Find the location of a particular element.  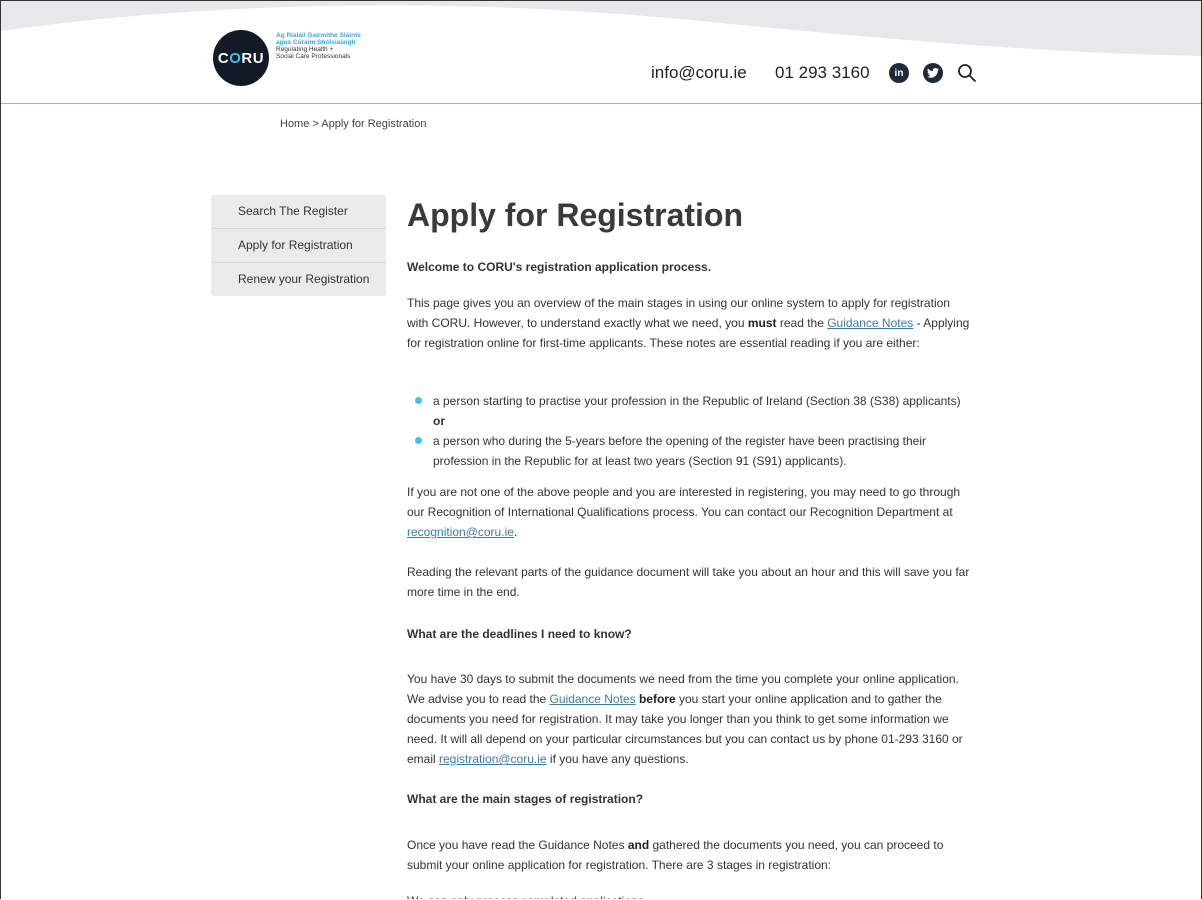

deadlines-text-3: if you have any questions. is located at coordinates (617, 759).